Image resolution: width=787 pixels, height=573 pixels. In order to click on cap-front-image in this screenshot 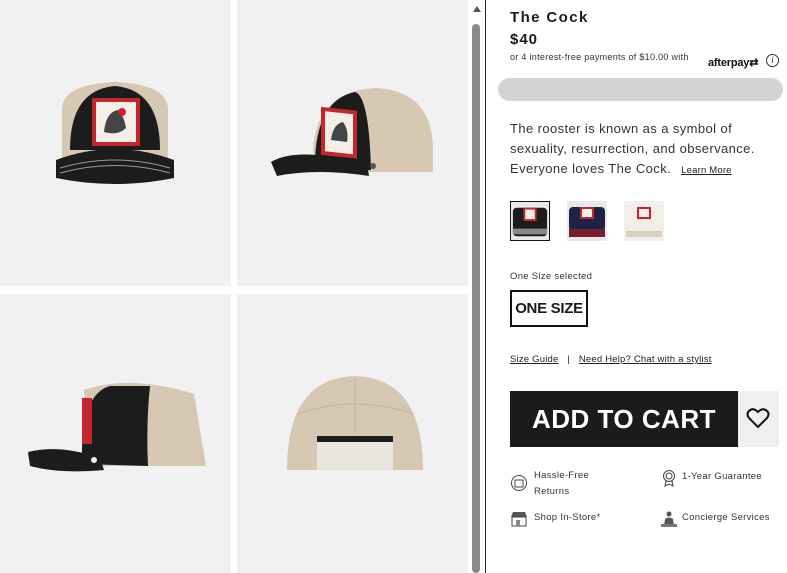, I will do `click(115, 133)`.